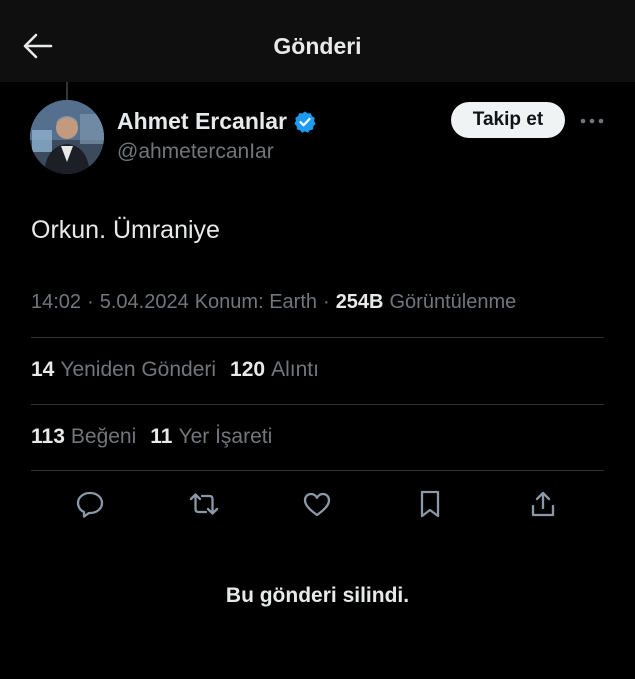 The height and width of the screenshot is (679, 635). What do you see at coordinates (256, 302) in the screenshot?
I see `tweet-location: Konum: Earth` at bounding box center [256, 302].